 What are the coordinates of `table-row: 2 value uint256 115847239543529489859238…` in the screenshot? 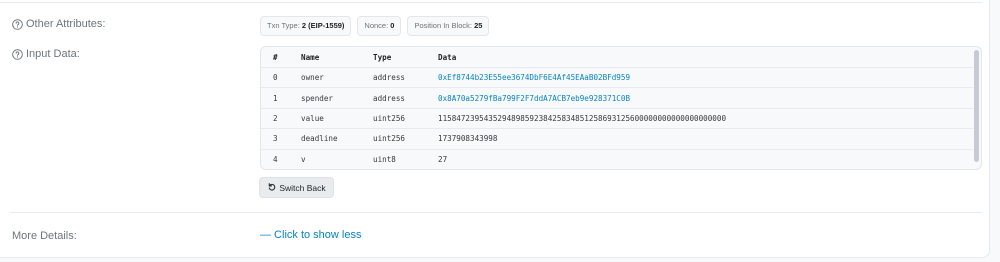 It's located at (617, 118).